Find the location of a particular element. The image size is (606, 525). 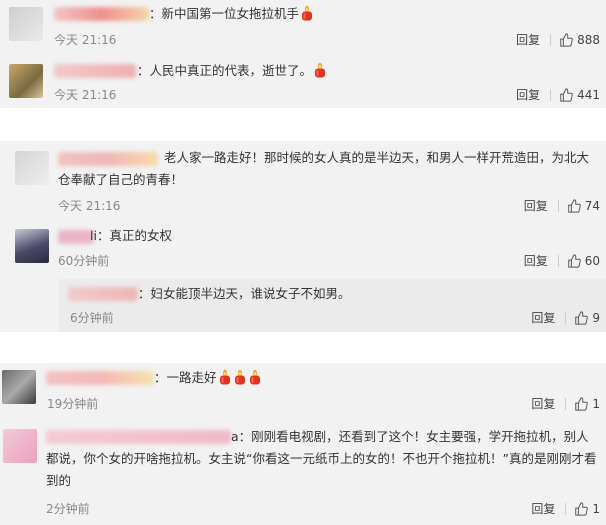

username-suffix: li is located at coordinates (93, 235).